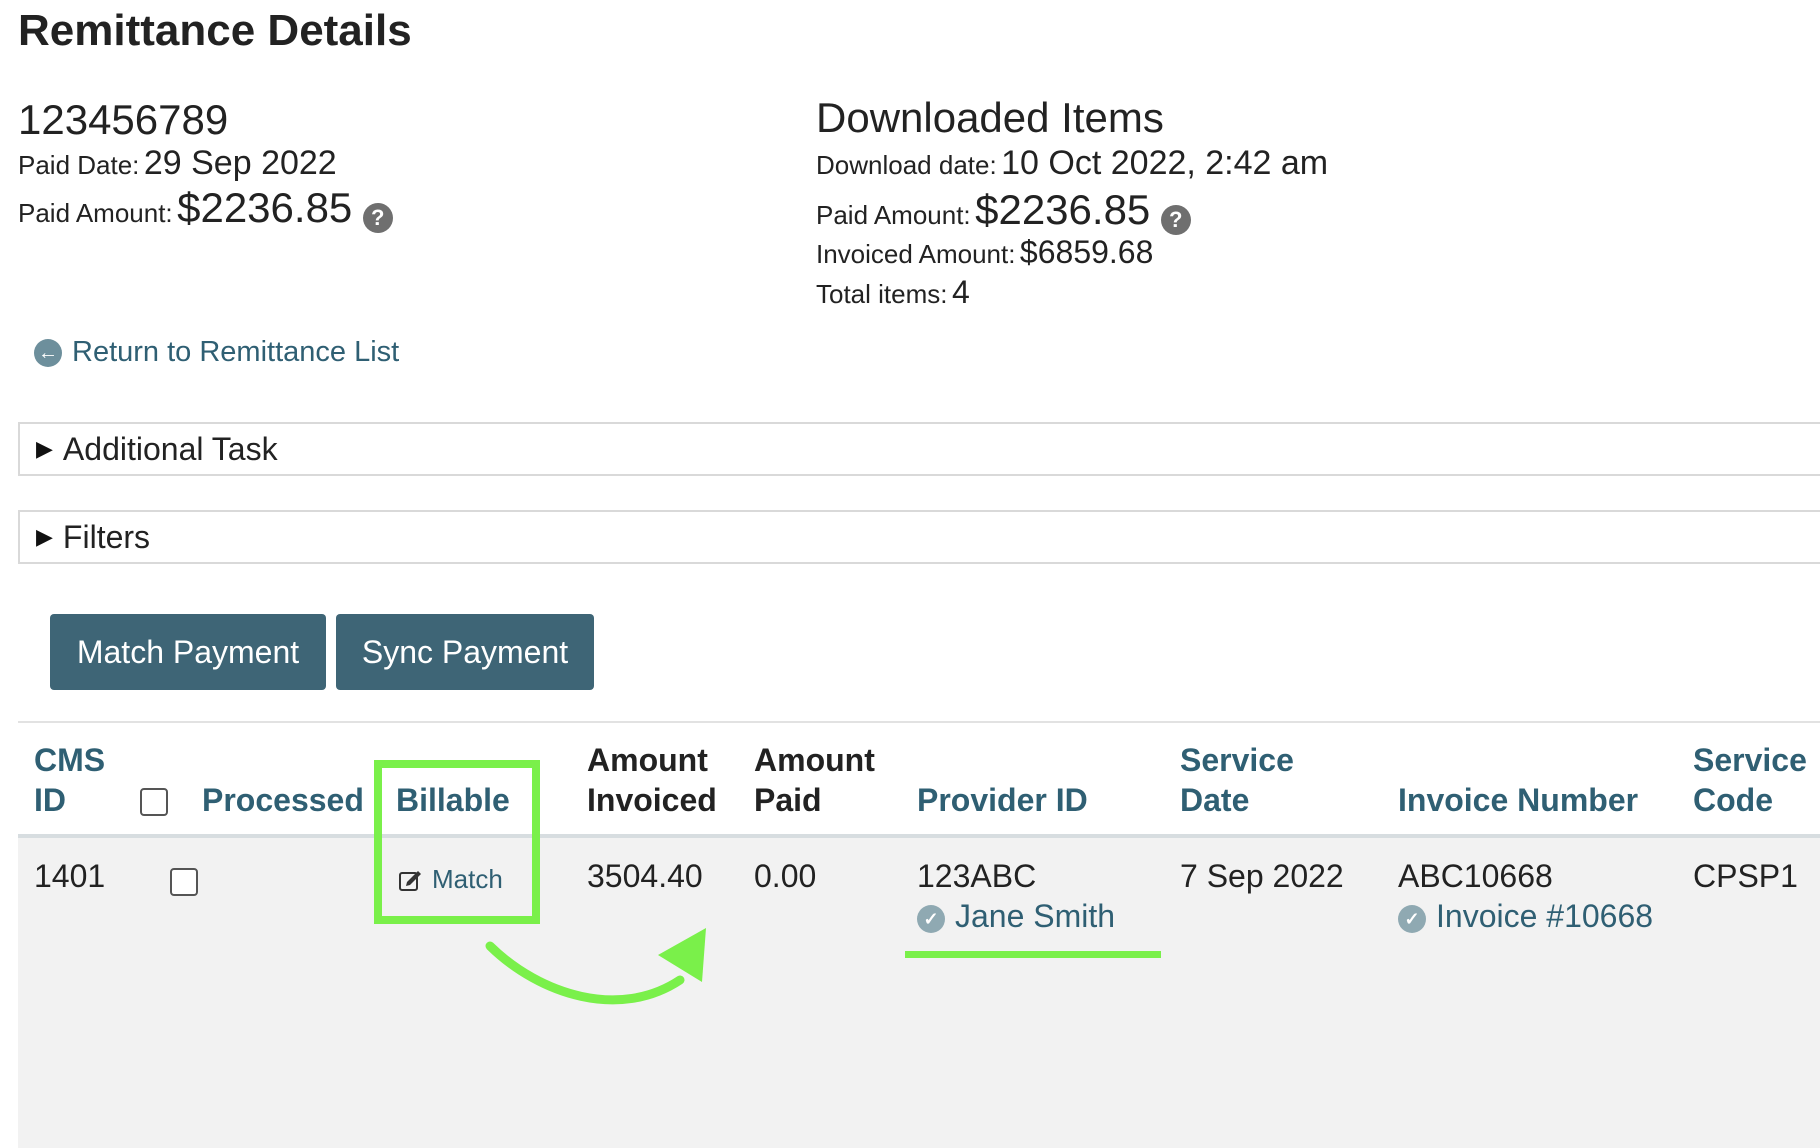  I want to click on table-header-divider, so click(919, 836).